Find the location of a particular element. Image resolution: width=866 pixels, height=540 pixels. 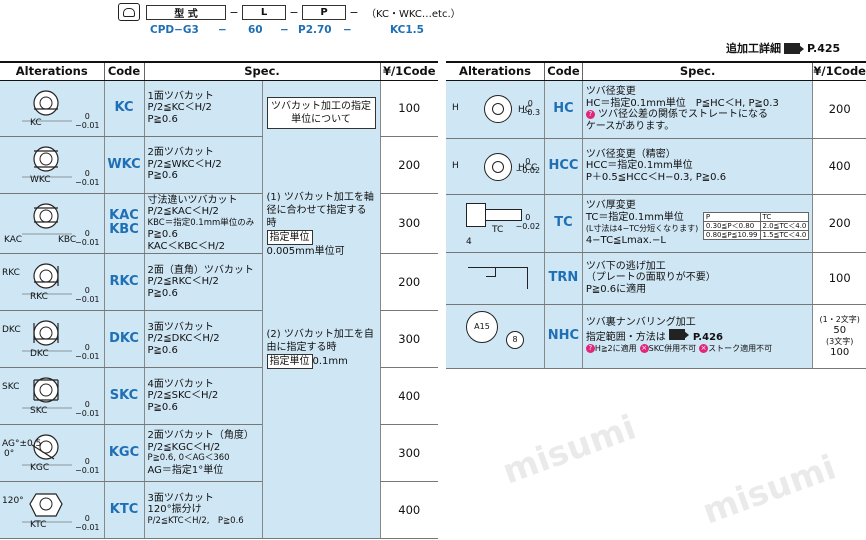

unit-note-title: ツバカット加工の指定単位について is located at coordinates (321, 112).